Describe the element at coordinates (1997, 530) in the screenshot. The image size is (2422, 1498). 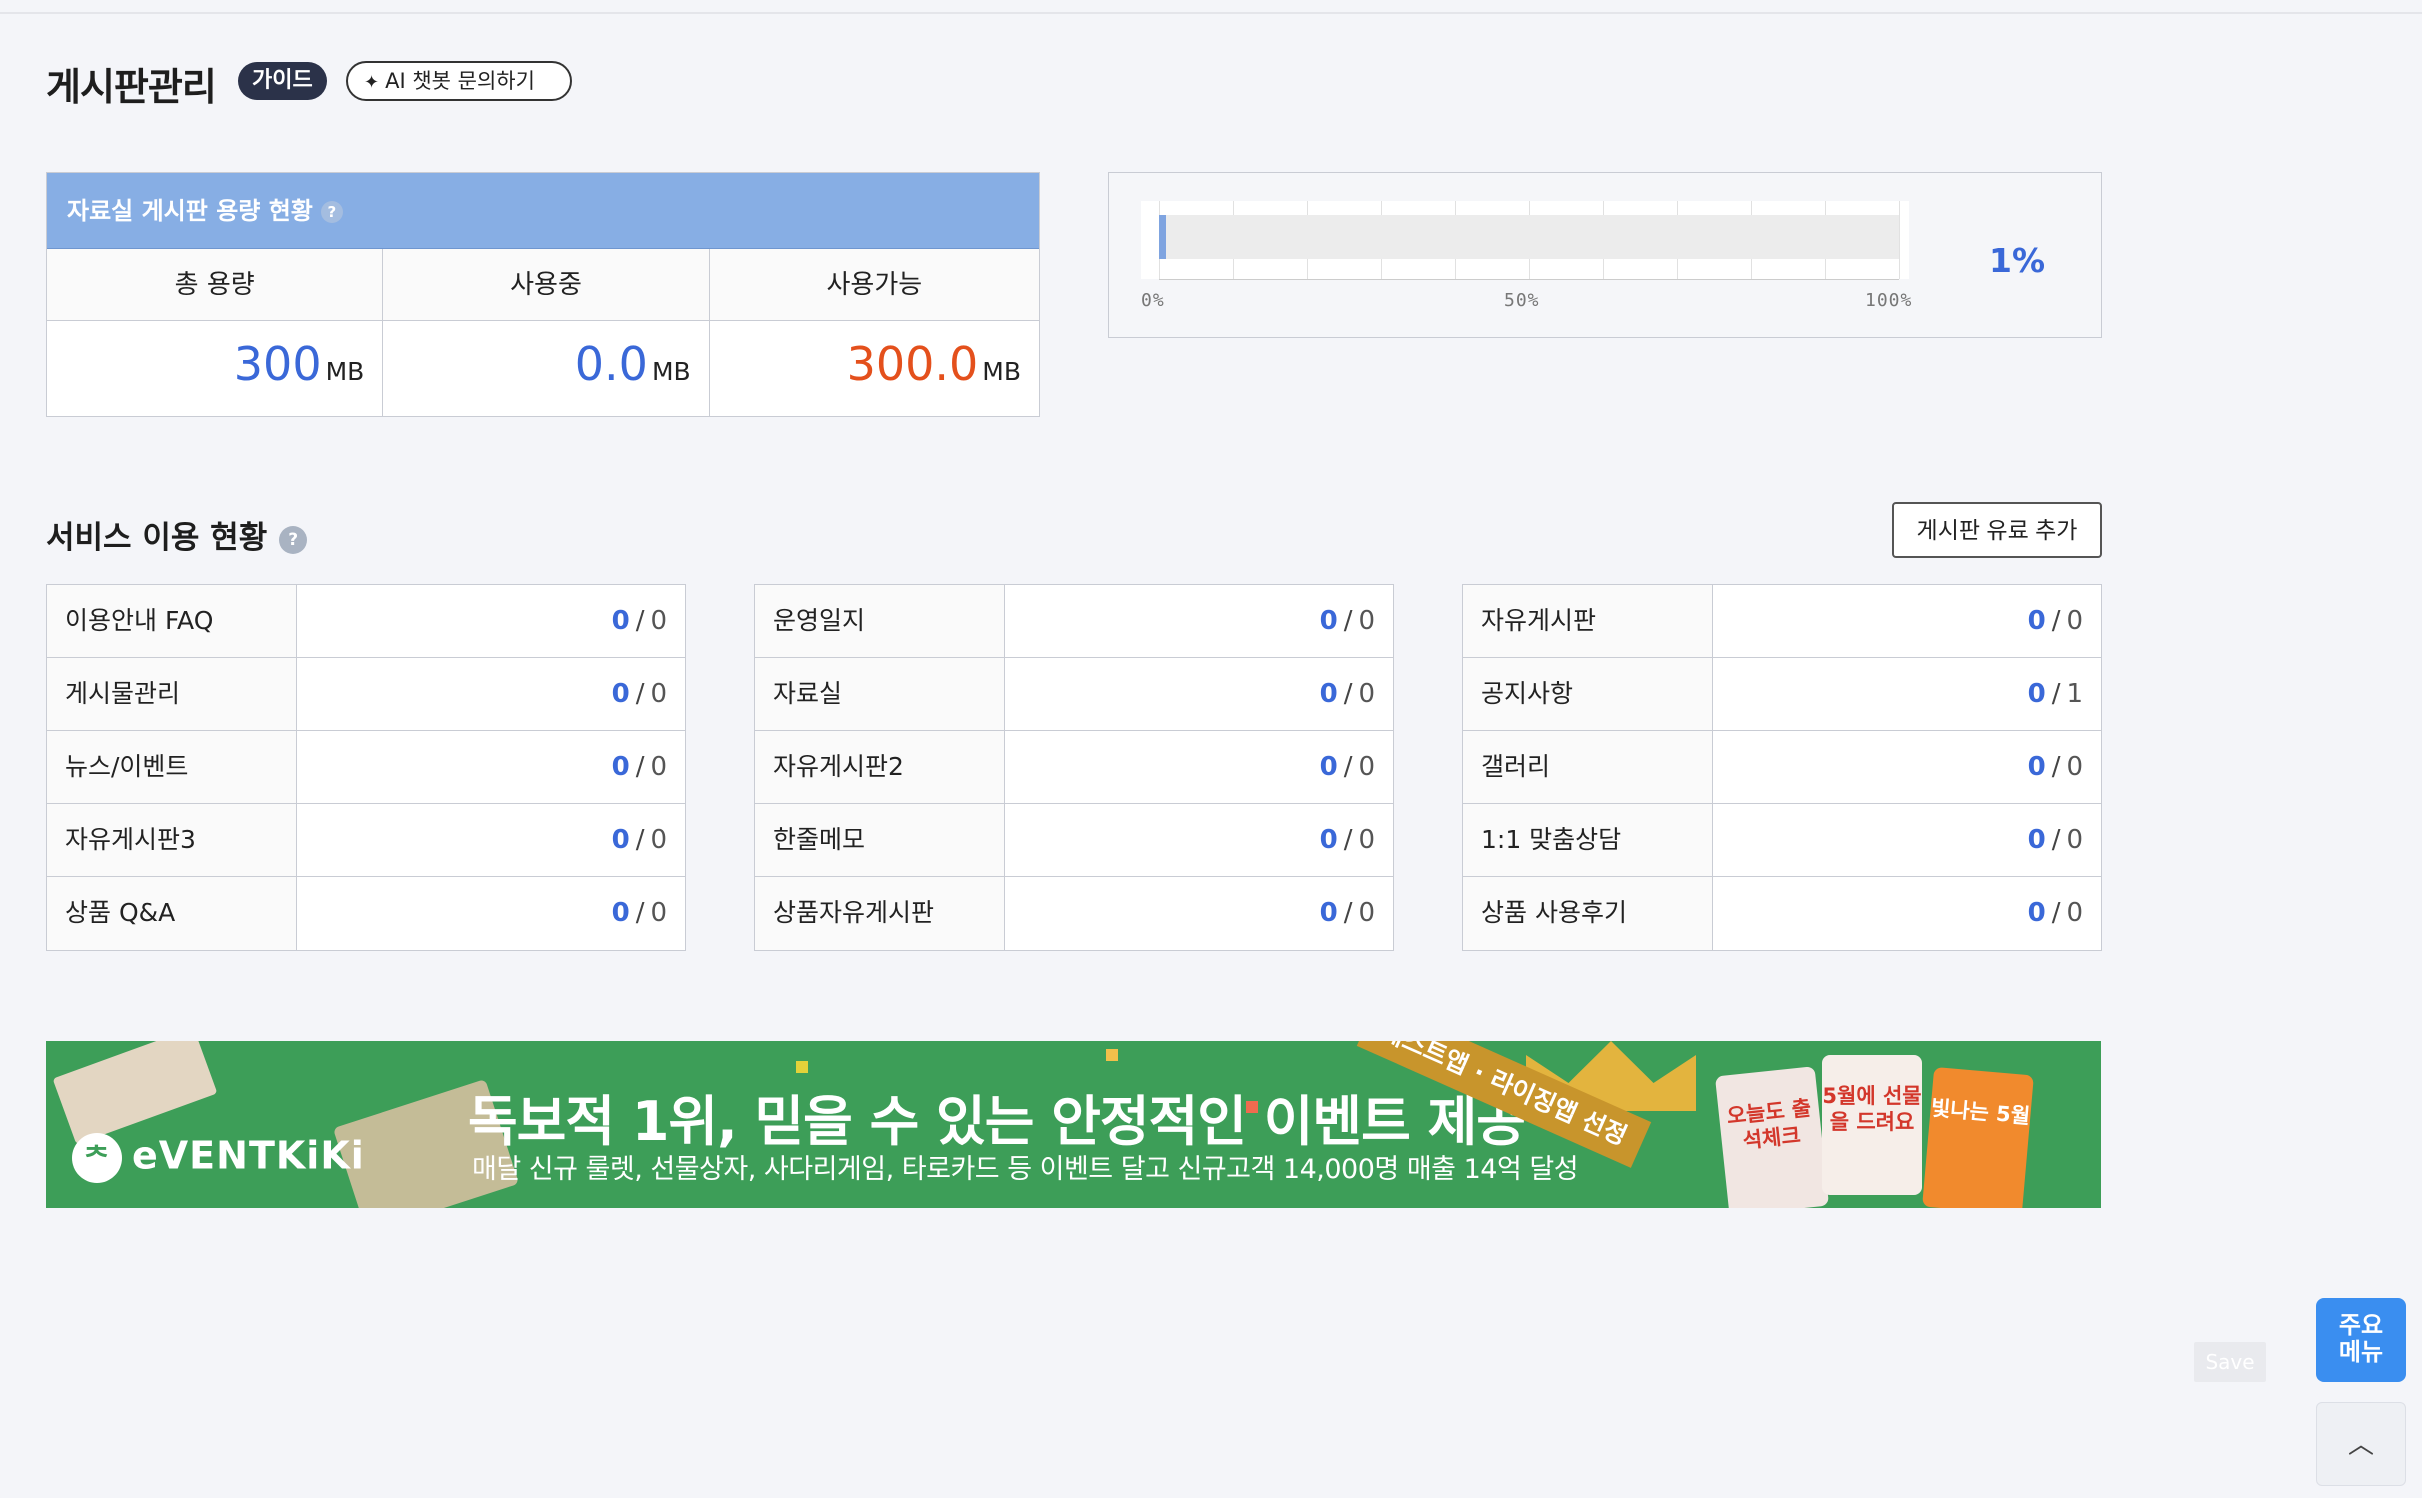
I see `add-paid-board-button: 게시판 유료 추가` at that location.